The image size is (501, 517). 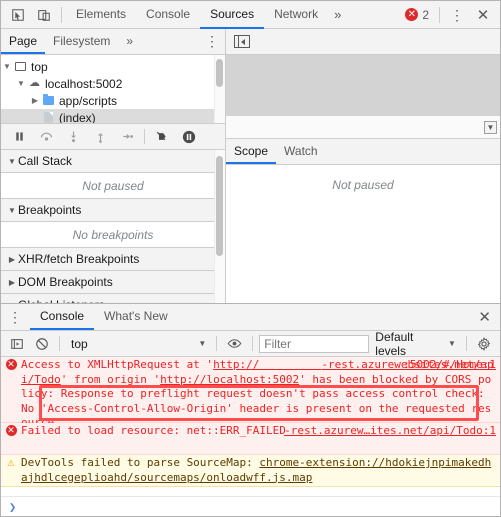 What do you see at coordinates (363, 234) in the screenshot?
I see `scope-empty-state: Not paused` at bounding box center [363, 234].